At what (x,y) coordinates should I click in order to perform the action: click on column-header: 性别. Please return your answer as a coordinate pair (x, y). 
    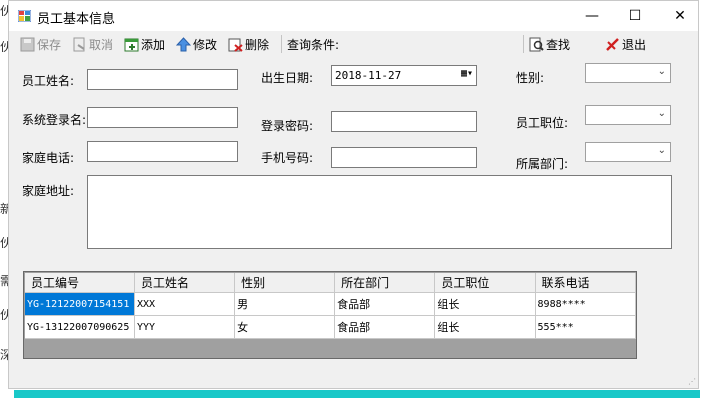
    Looking at the image, I should click on (285, 283).